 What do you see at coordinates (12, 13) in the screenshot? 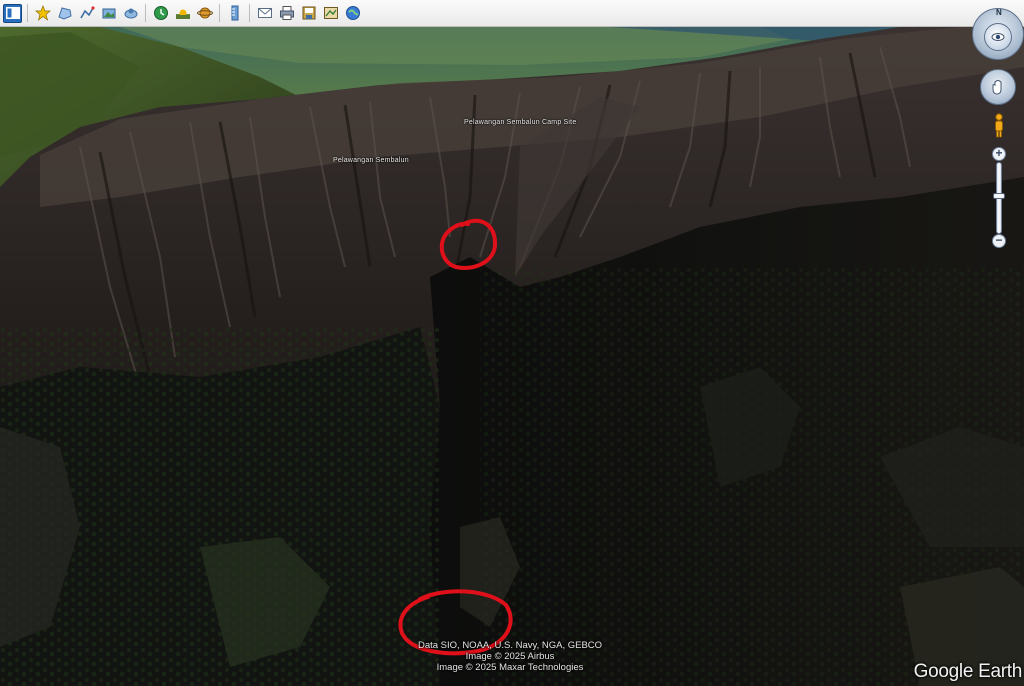
I see `sidebar-toggle-icon` at bounding box center [12, 13].